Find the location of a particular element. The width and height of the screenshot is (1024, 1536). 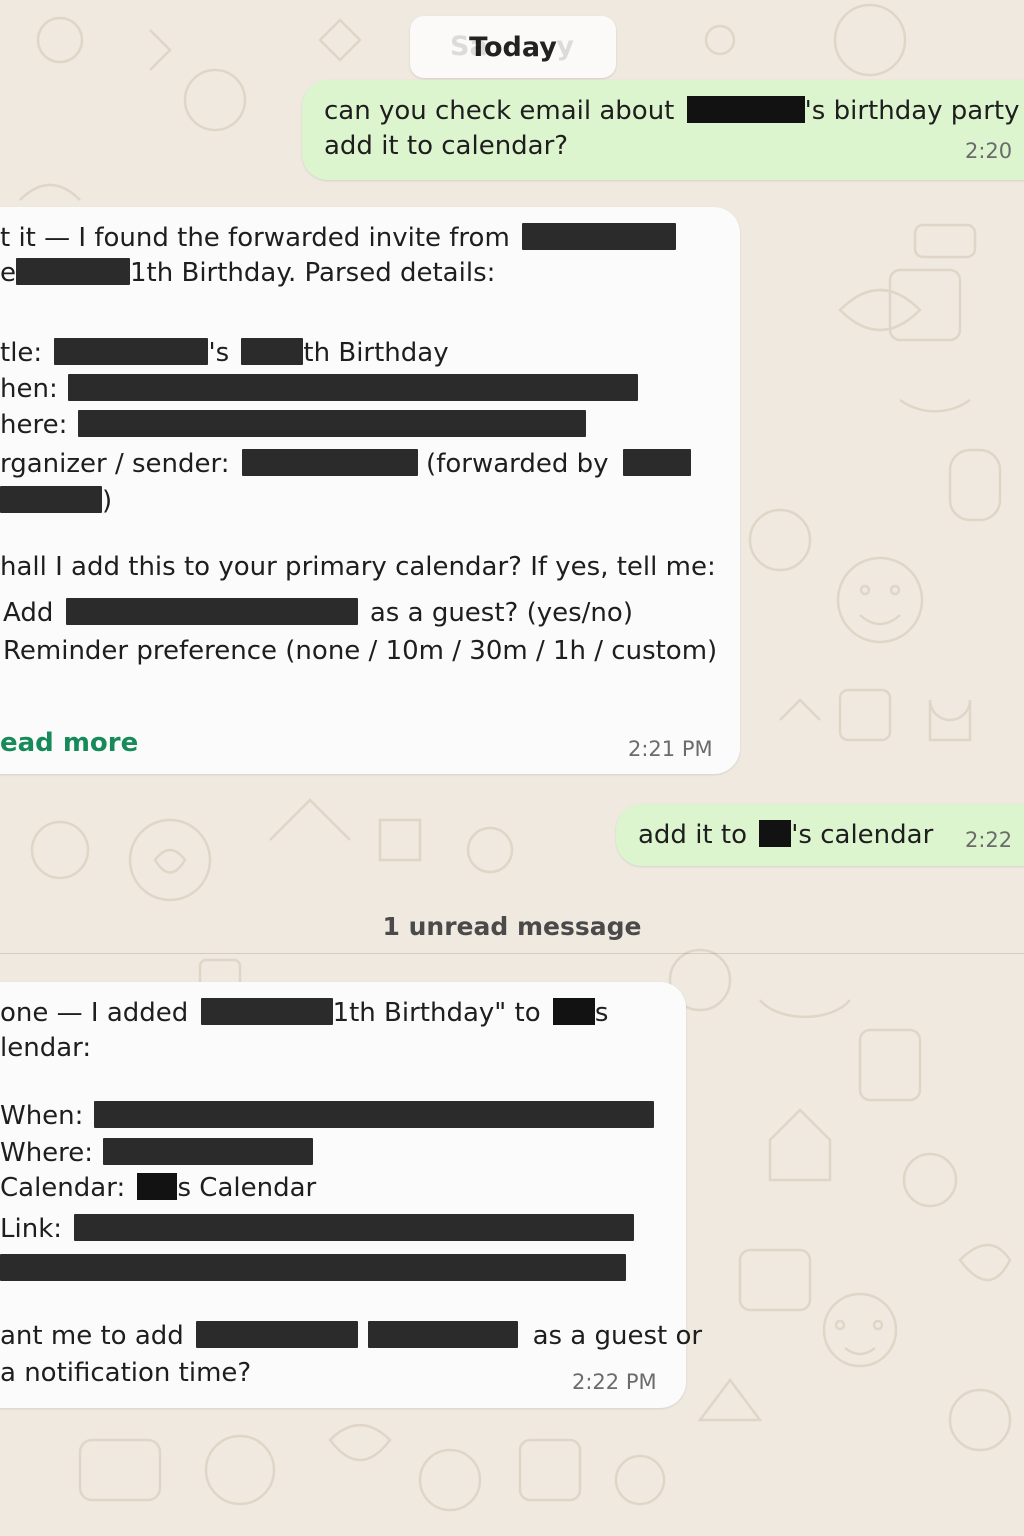

detail-label: hen: is located at coordinates (29, 389).